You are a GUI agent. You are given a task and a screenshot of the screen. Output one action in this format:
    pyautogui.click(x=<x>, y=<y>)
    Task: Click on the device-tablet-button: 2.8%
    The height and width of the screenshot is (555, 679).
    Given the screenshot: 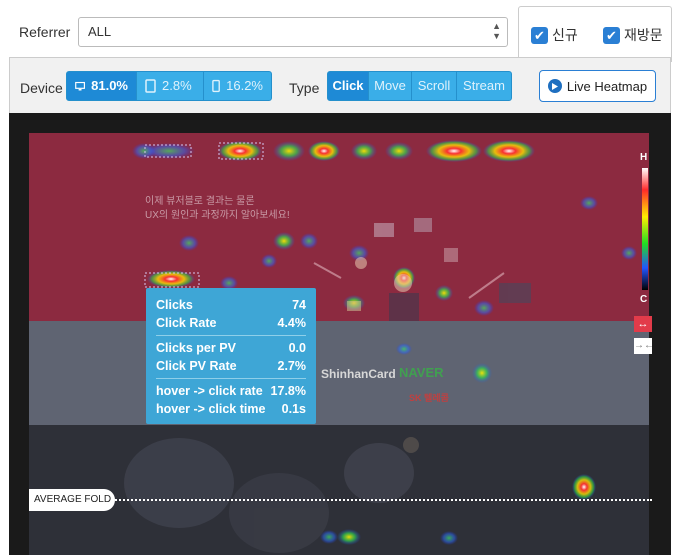 What is the action you would take?
    pyautogui.click(x=170, y=86)
    